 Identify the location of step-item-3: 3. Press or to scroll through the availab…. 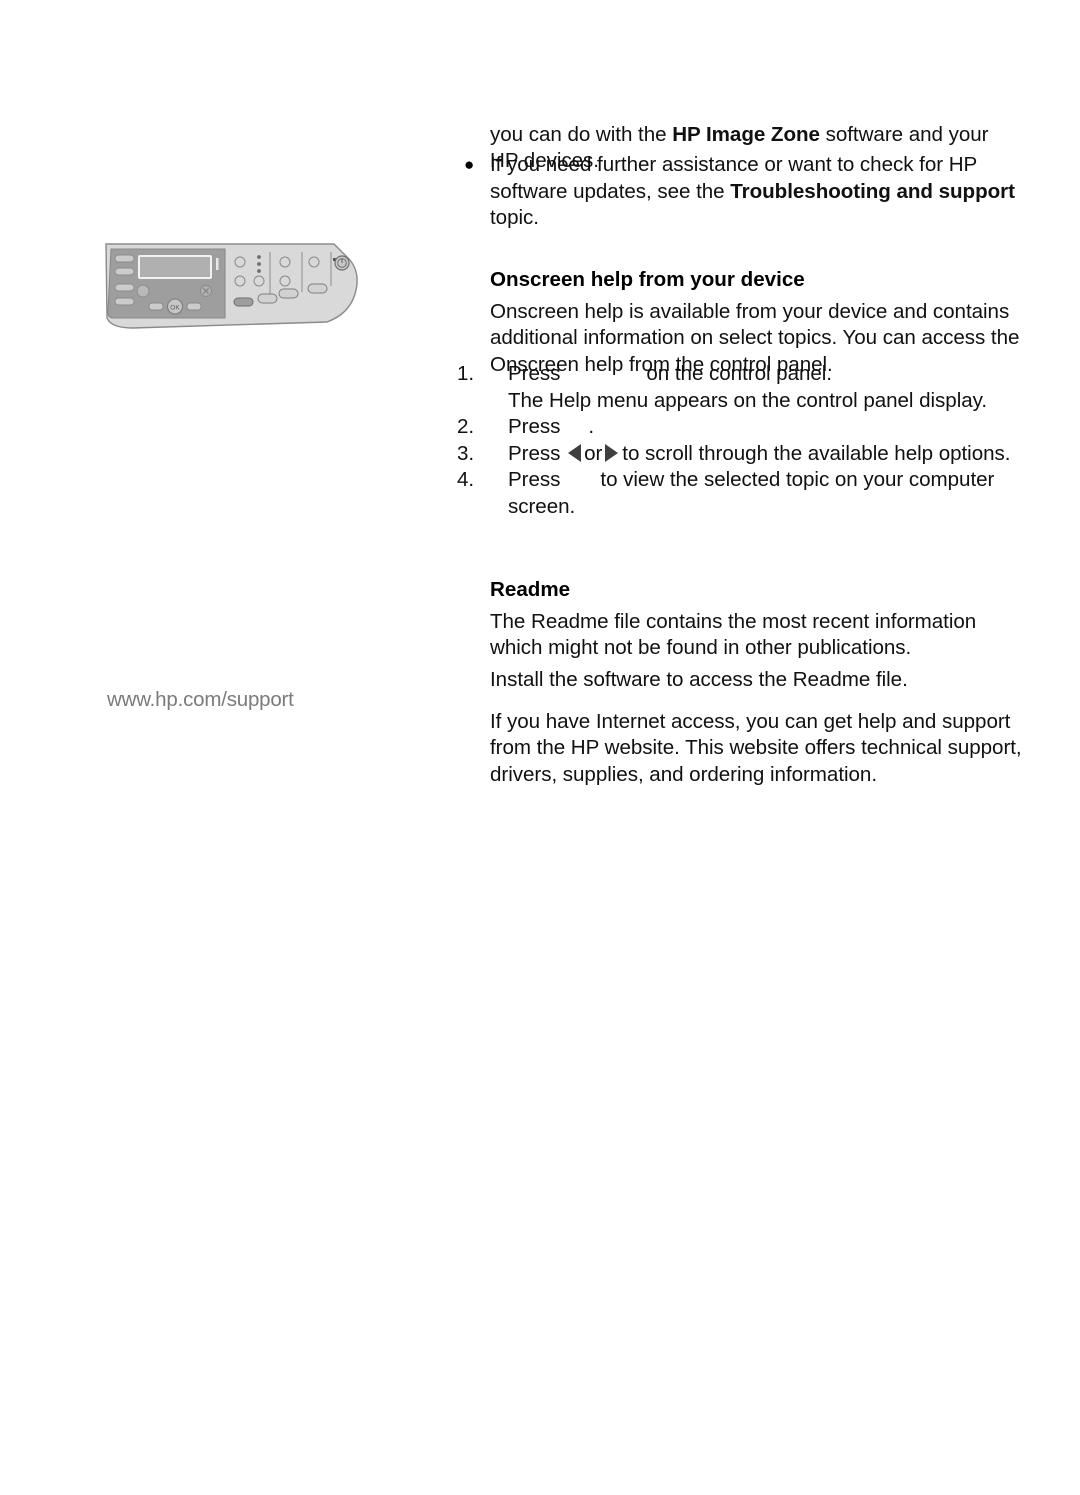
(740, 454).